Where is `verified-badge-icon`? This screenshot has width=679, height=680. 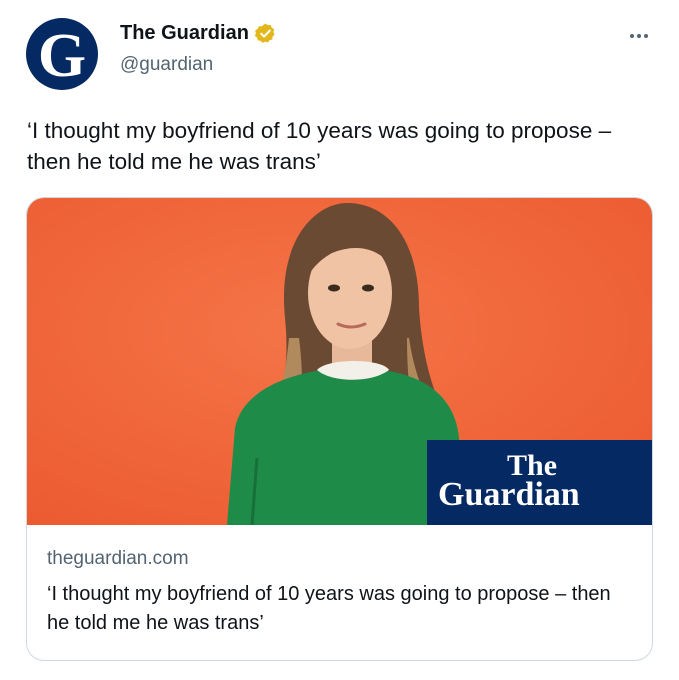
verified-badge-icon is located at coordinates (265, 33).